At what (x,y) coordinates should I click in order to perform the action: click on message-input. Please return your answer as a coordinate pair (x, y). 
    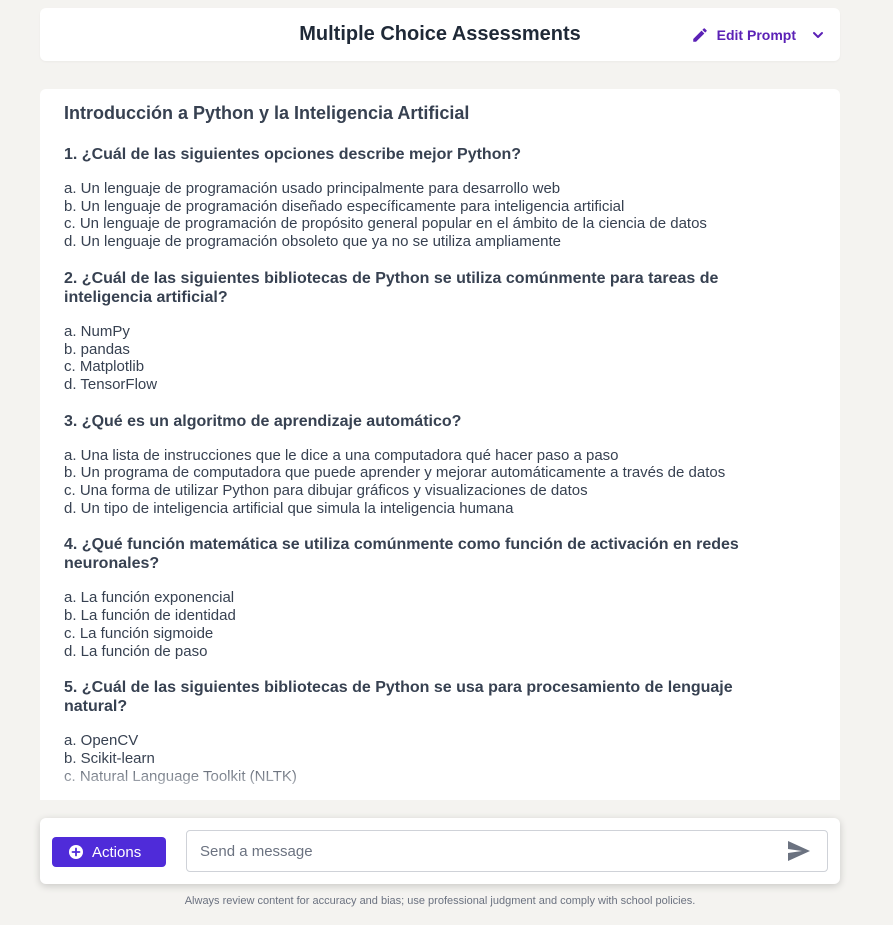
    Looking at the image, I should click on (485, 851).